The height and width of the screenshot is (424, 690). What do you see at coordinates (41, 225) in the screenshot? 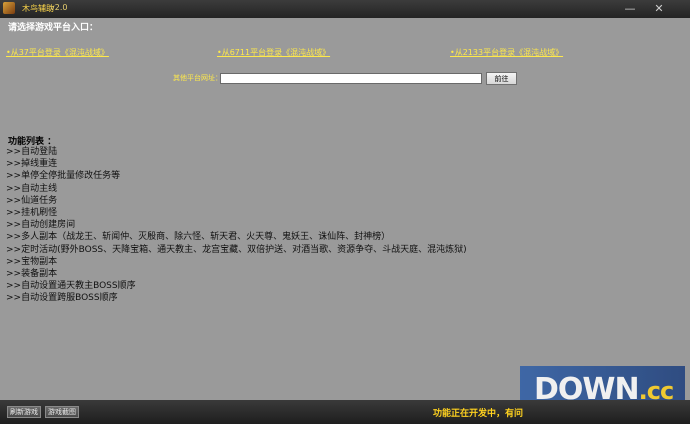
I see `list-item: >>自动创建房间` at bounding box center [41, 225].